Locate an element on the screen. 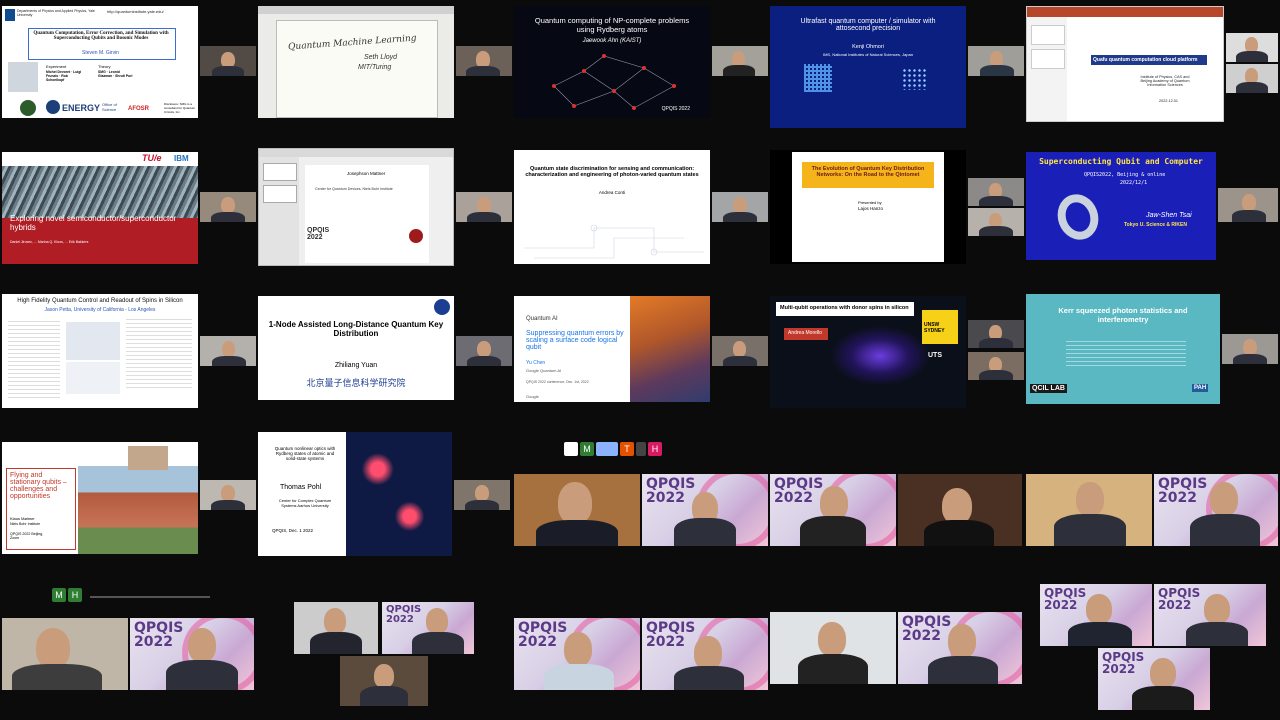 The height and width of the screenshot is (720, 1280). qcil-logo: QCIL LAB is located at coordinates (1048, 388).